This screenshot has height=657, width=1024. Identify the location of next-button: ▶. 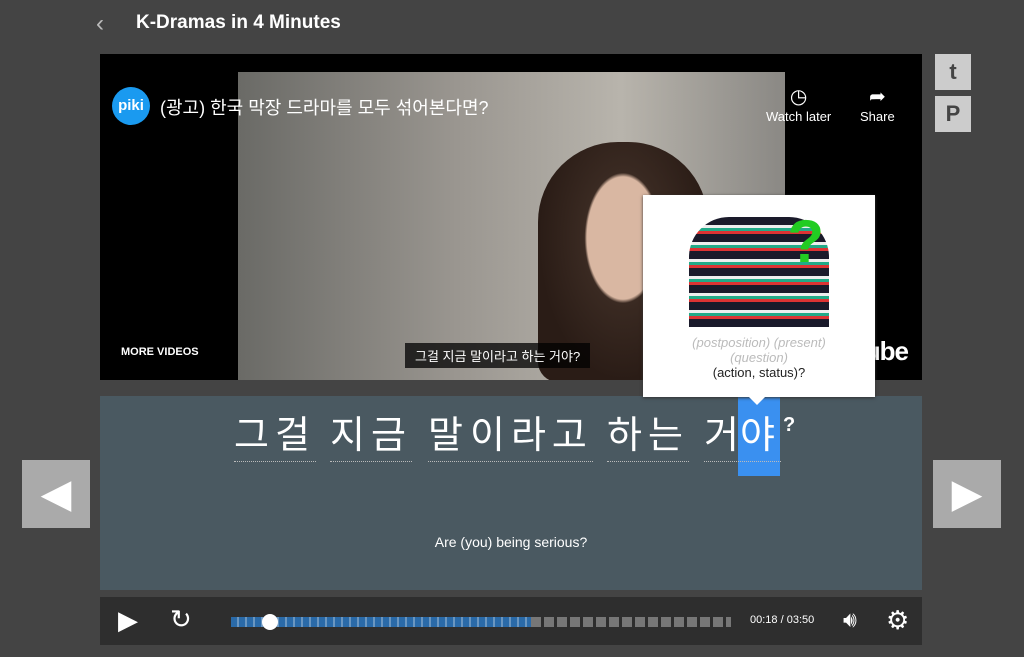
(967, 494).